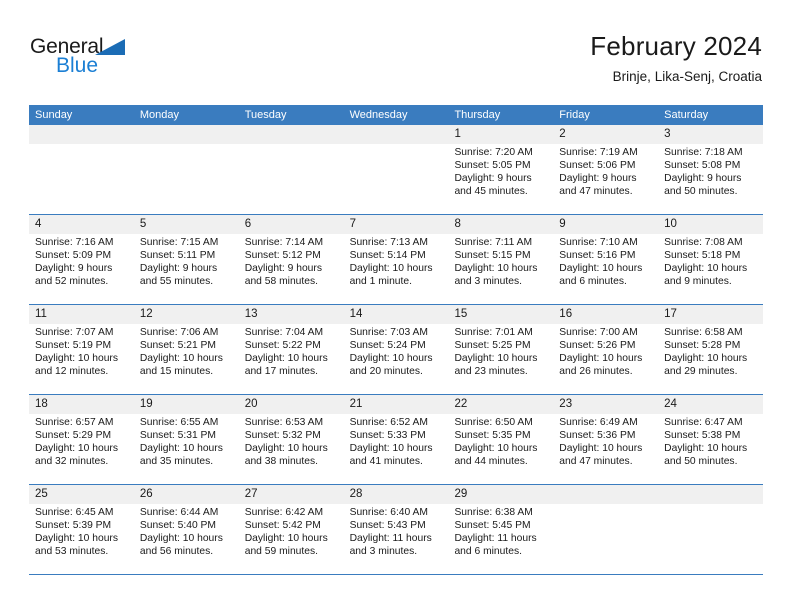 Image resolution: width=792 pixels, height=612 pixels. I want to click on day-number: 12, so click(186, 314).